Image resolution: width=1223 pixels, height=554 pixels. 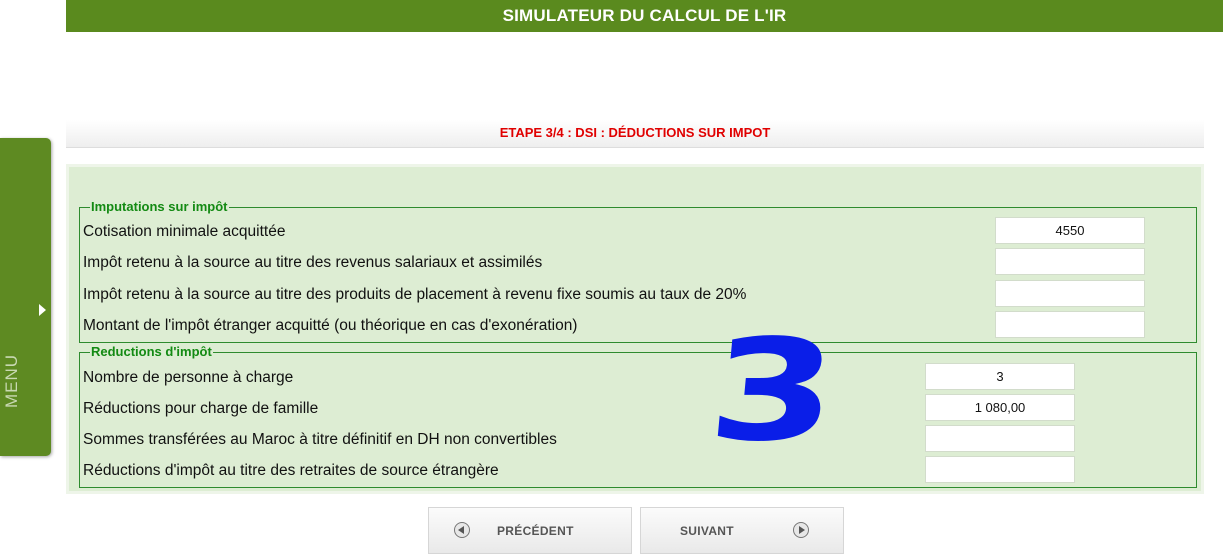 I want to click on chevron-right-icon, so click(x=42, y=310).